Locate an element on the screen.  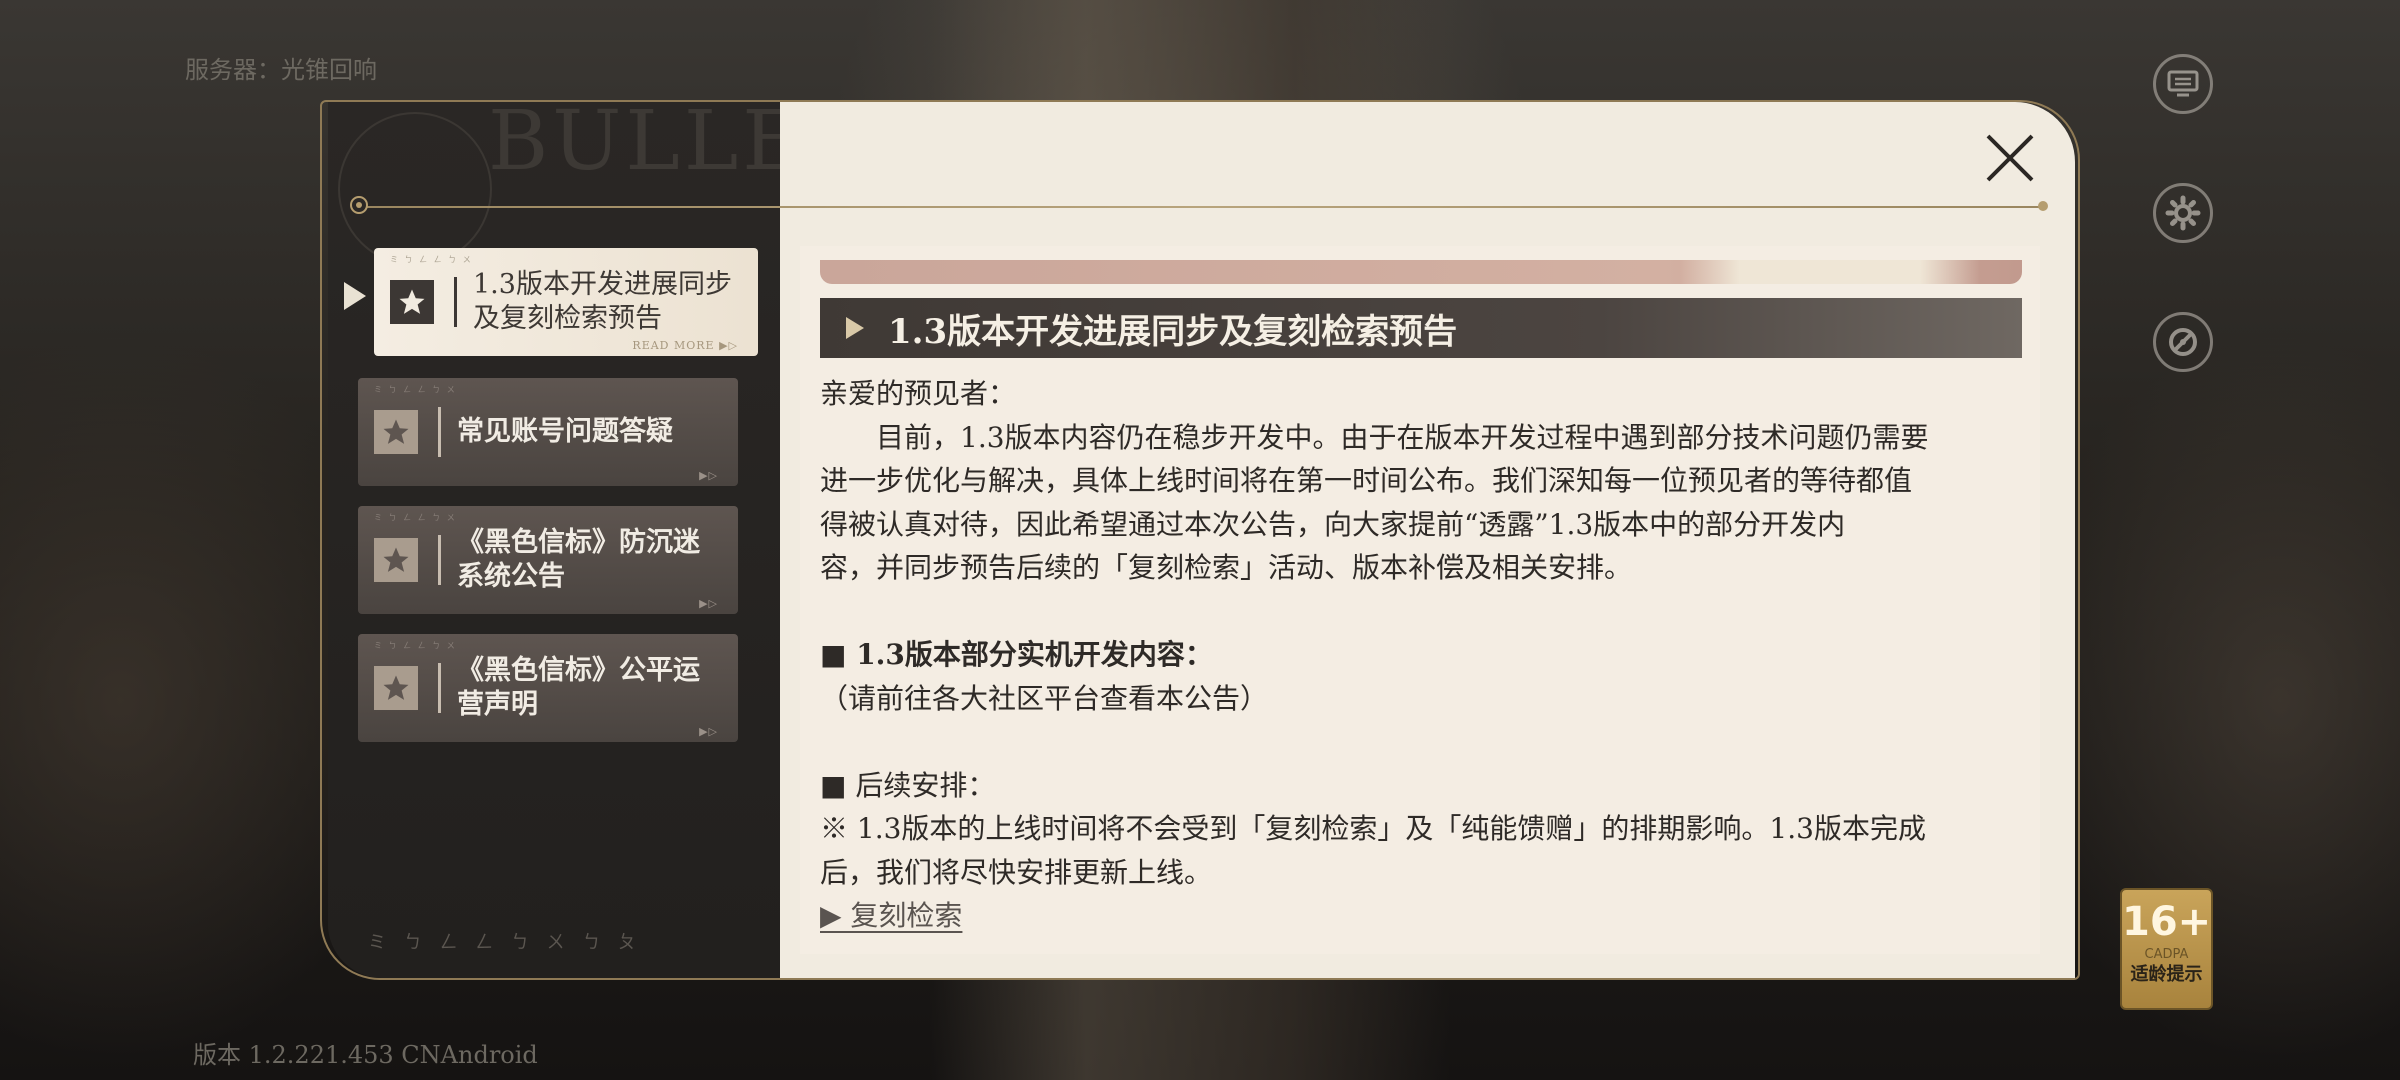
decorative-glyphs: ミ ㄅ ㄥ ㄥ ㄅ ㄨ ㄅ ㄆ is located at coordinates (505, 942).